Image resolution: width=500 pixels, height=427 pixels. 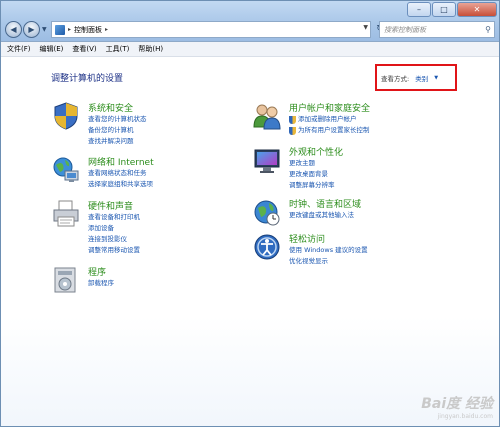 I want to click on link-row: 为所有用户设置家长控制, so click(x=329, y=130).